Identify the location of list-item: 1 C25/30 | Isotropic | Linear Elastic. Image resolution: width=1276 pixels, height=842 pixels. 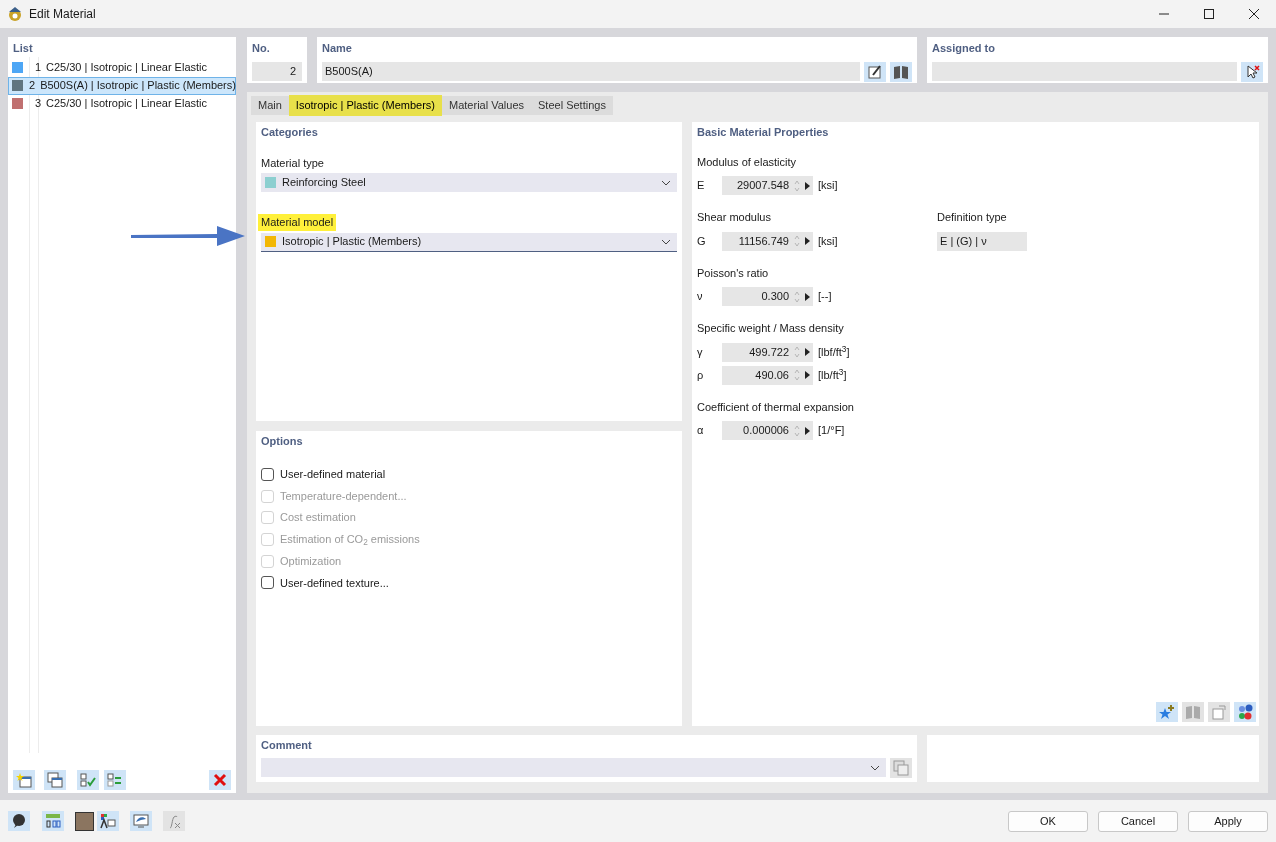
(122, 67).